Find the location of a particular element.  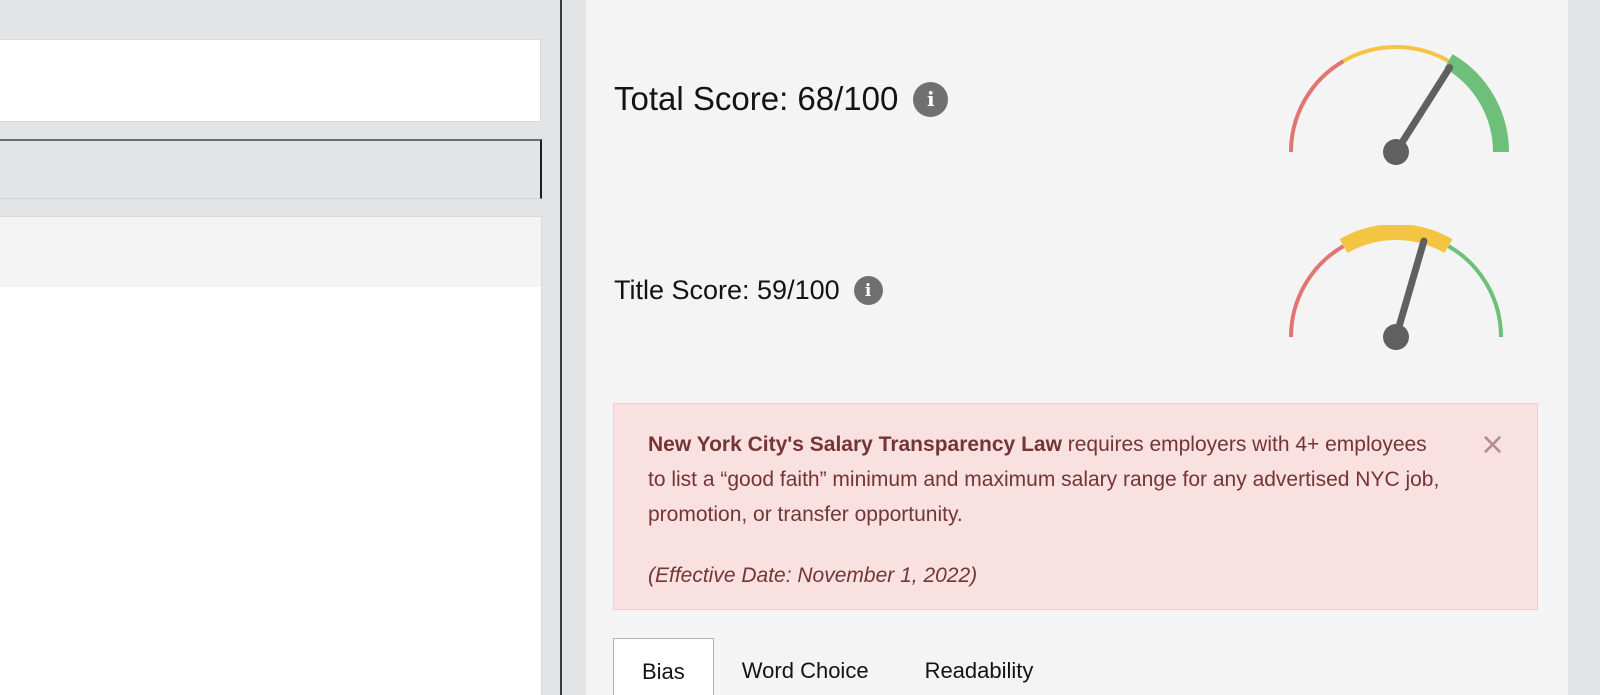

pane-divider is located at coordinates (561, 347).